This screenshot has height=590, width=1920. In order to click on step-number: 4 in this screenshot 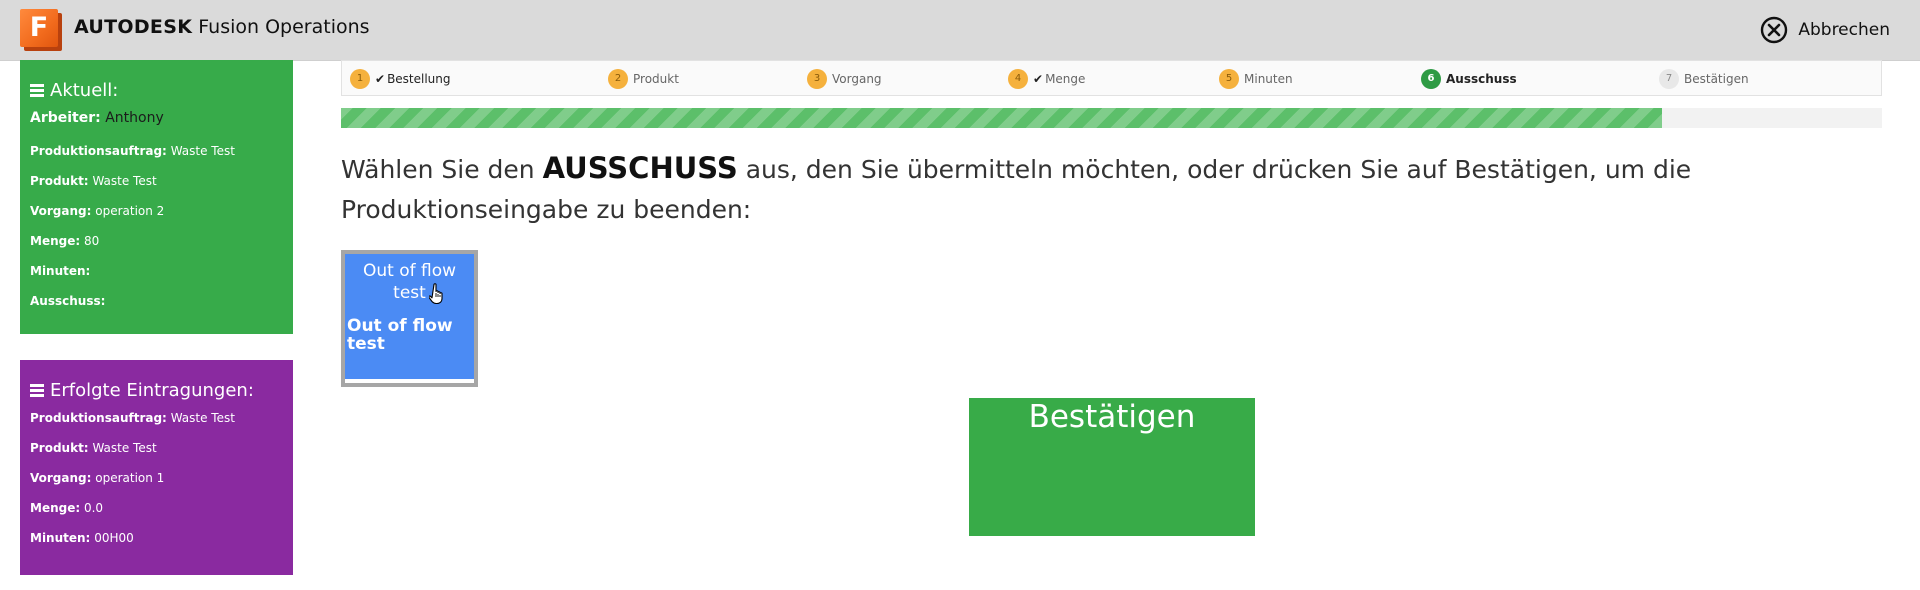, I will do `click(1018, 79)`.